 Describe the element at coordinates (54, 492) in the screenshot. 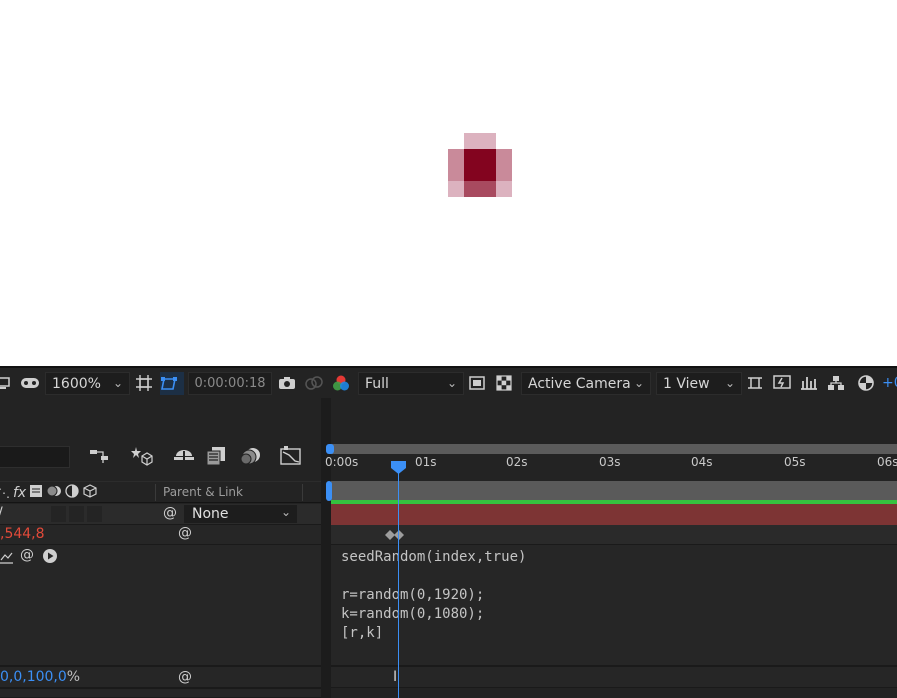

I see `motion-blur-switch-icon` at that location.